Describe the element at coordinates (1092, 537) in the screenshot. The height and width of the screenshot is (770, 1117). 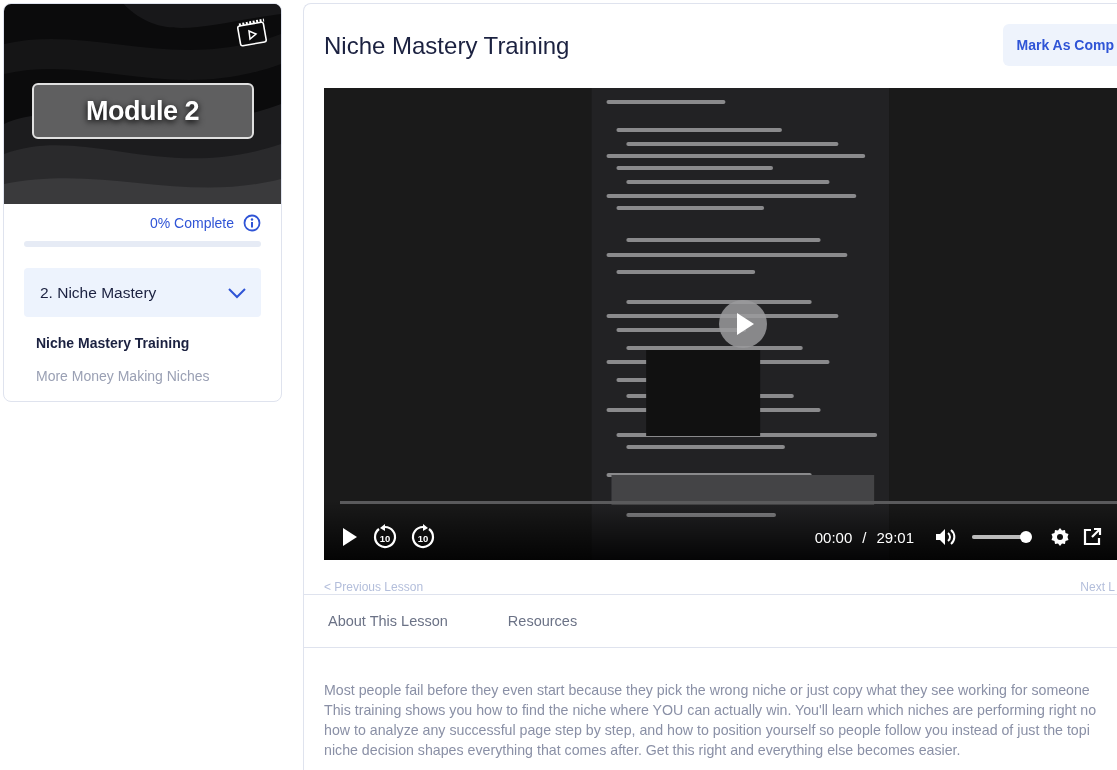
I see `external-link-icon` at that location.